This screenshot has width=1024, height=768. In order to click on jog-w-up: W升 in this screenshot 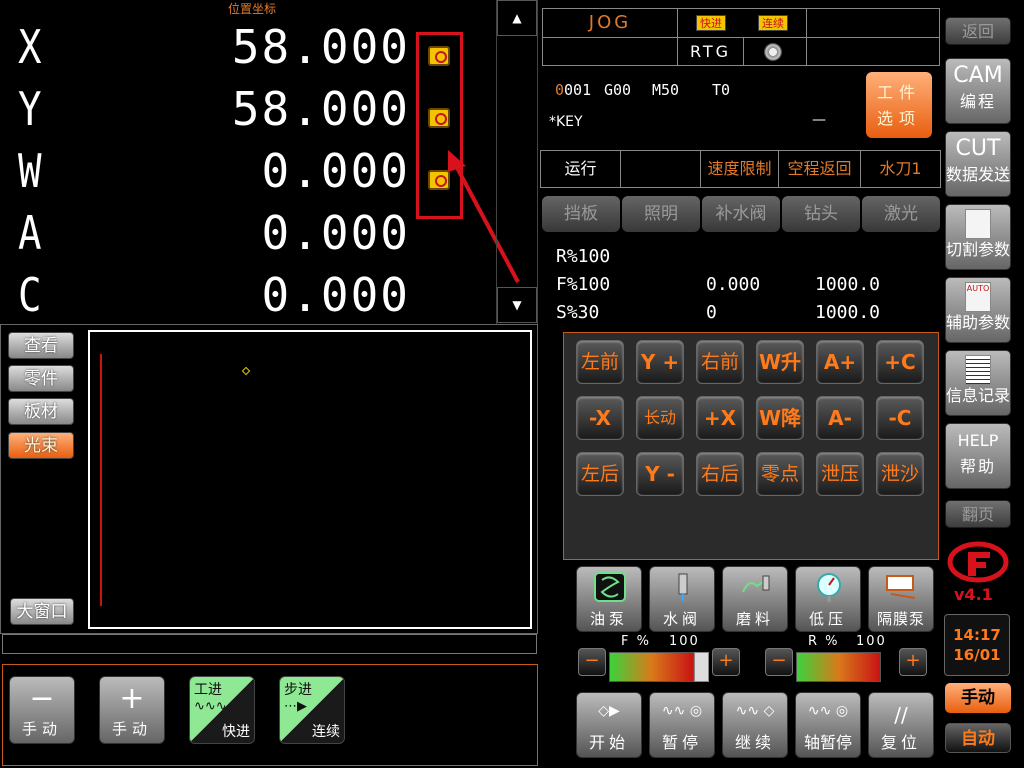, I will do `click(780, 362)`.